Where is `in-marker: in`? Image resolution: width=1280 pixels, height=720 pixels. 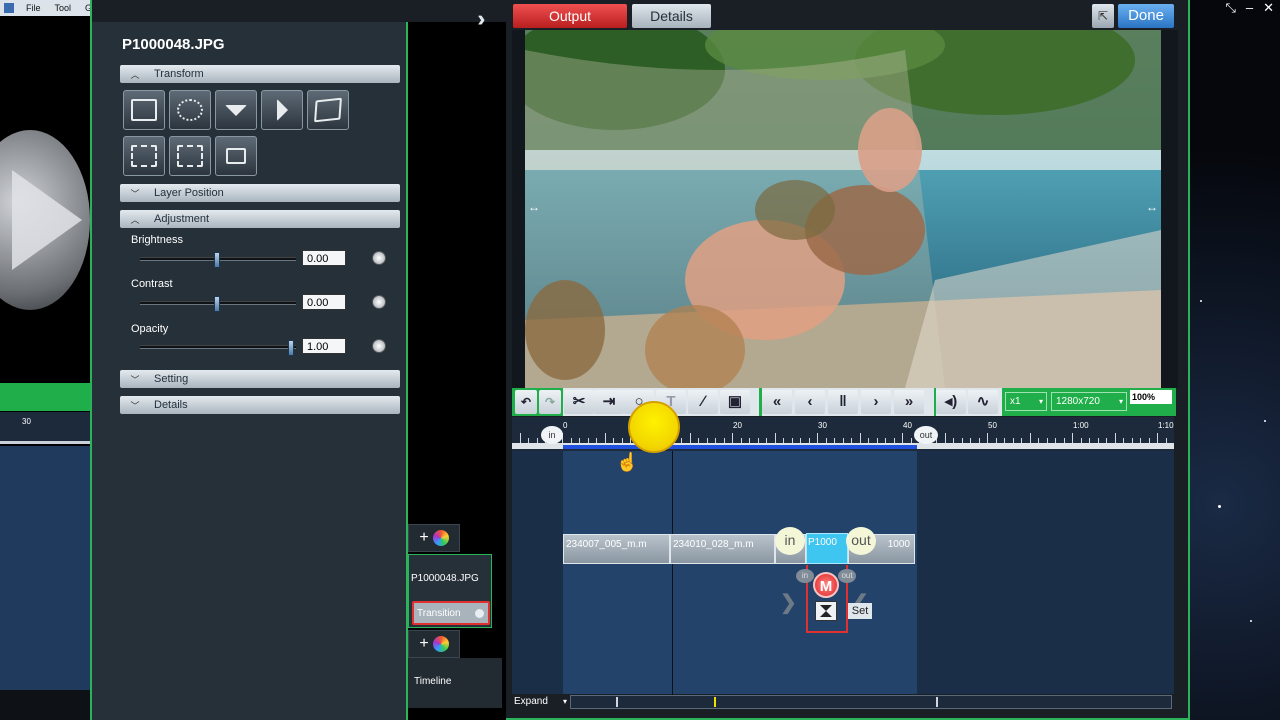
in-marker: in is located at coordinates (552, 435).